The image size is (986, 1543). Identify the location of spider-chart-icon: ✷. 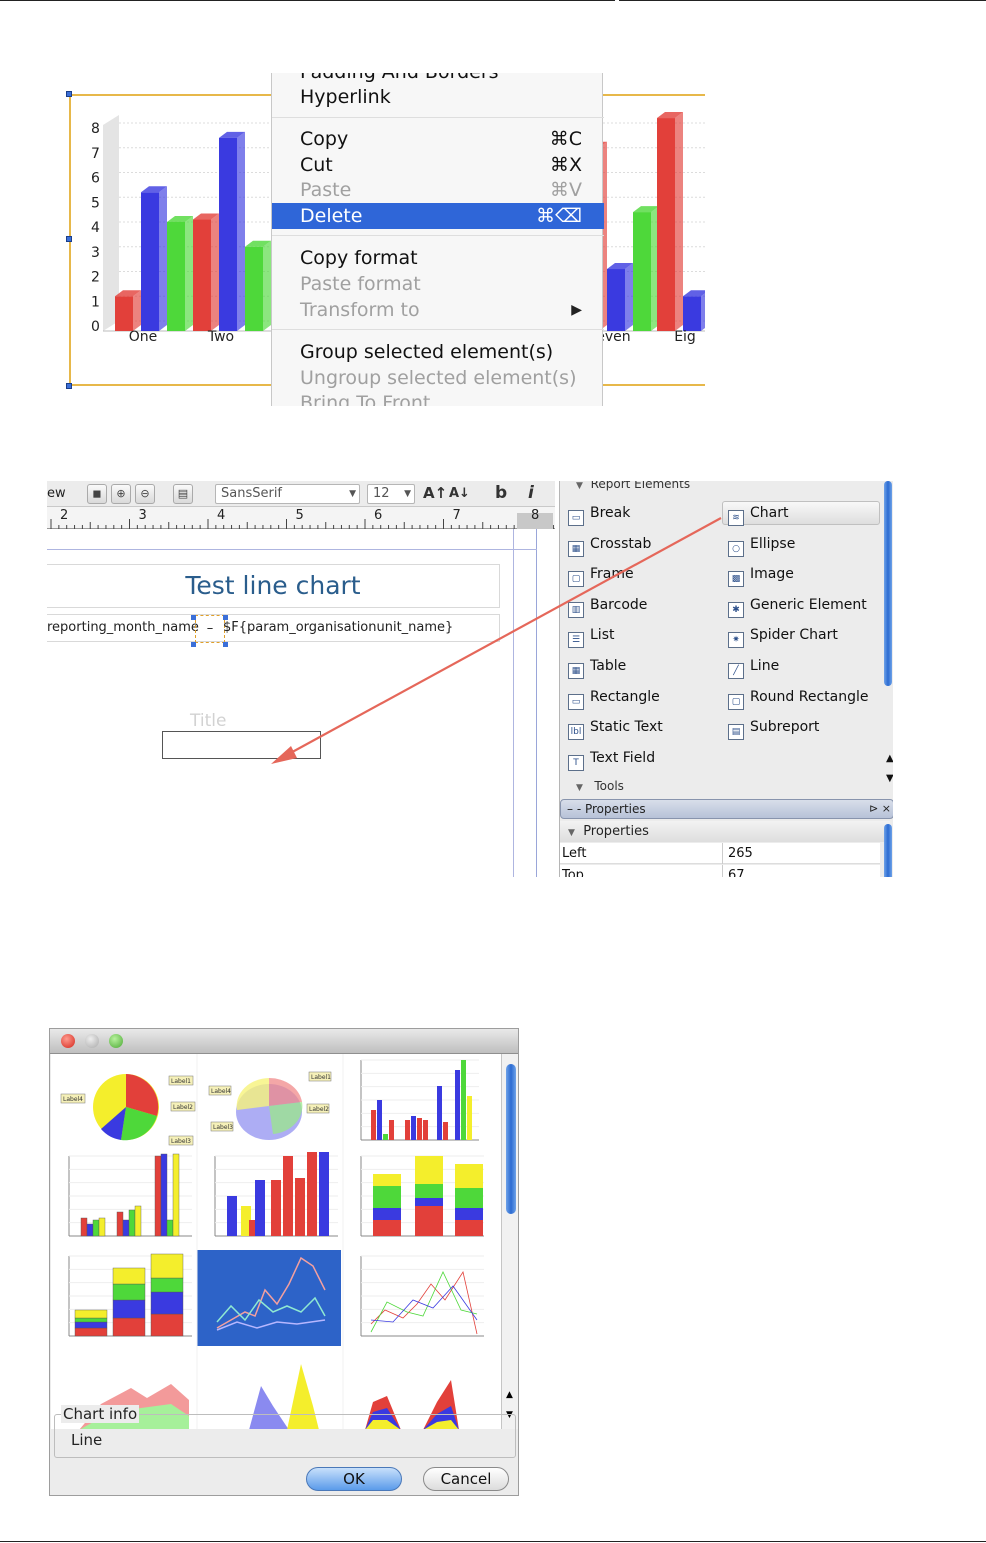
(736, 640).